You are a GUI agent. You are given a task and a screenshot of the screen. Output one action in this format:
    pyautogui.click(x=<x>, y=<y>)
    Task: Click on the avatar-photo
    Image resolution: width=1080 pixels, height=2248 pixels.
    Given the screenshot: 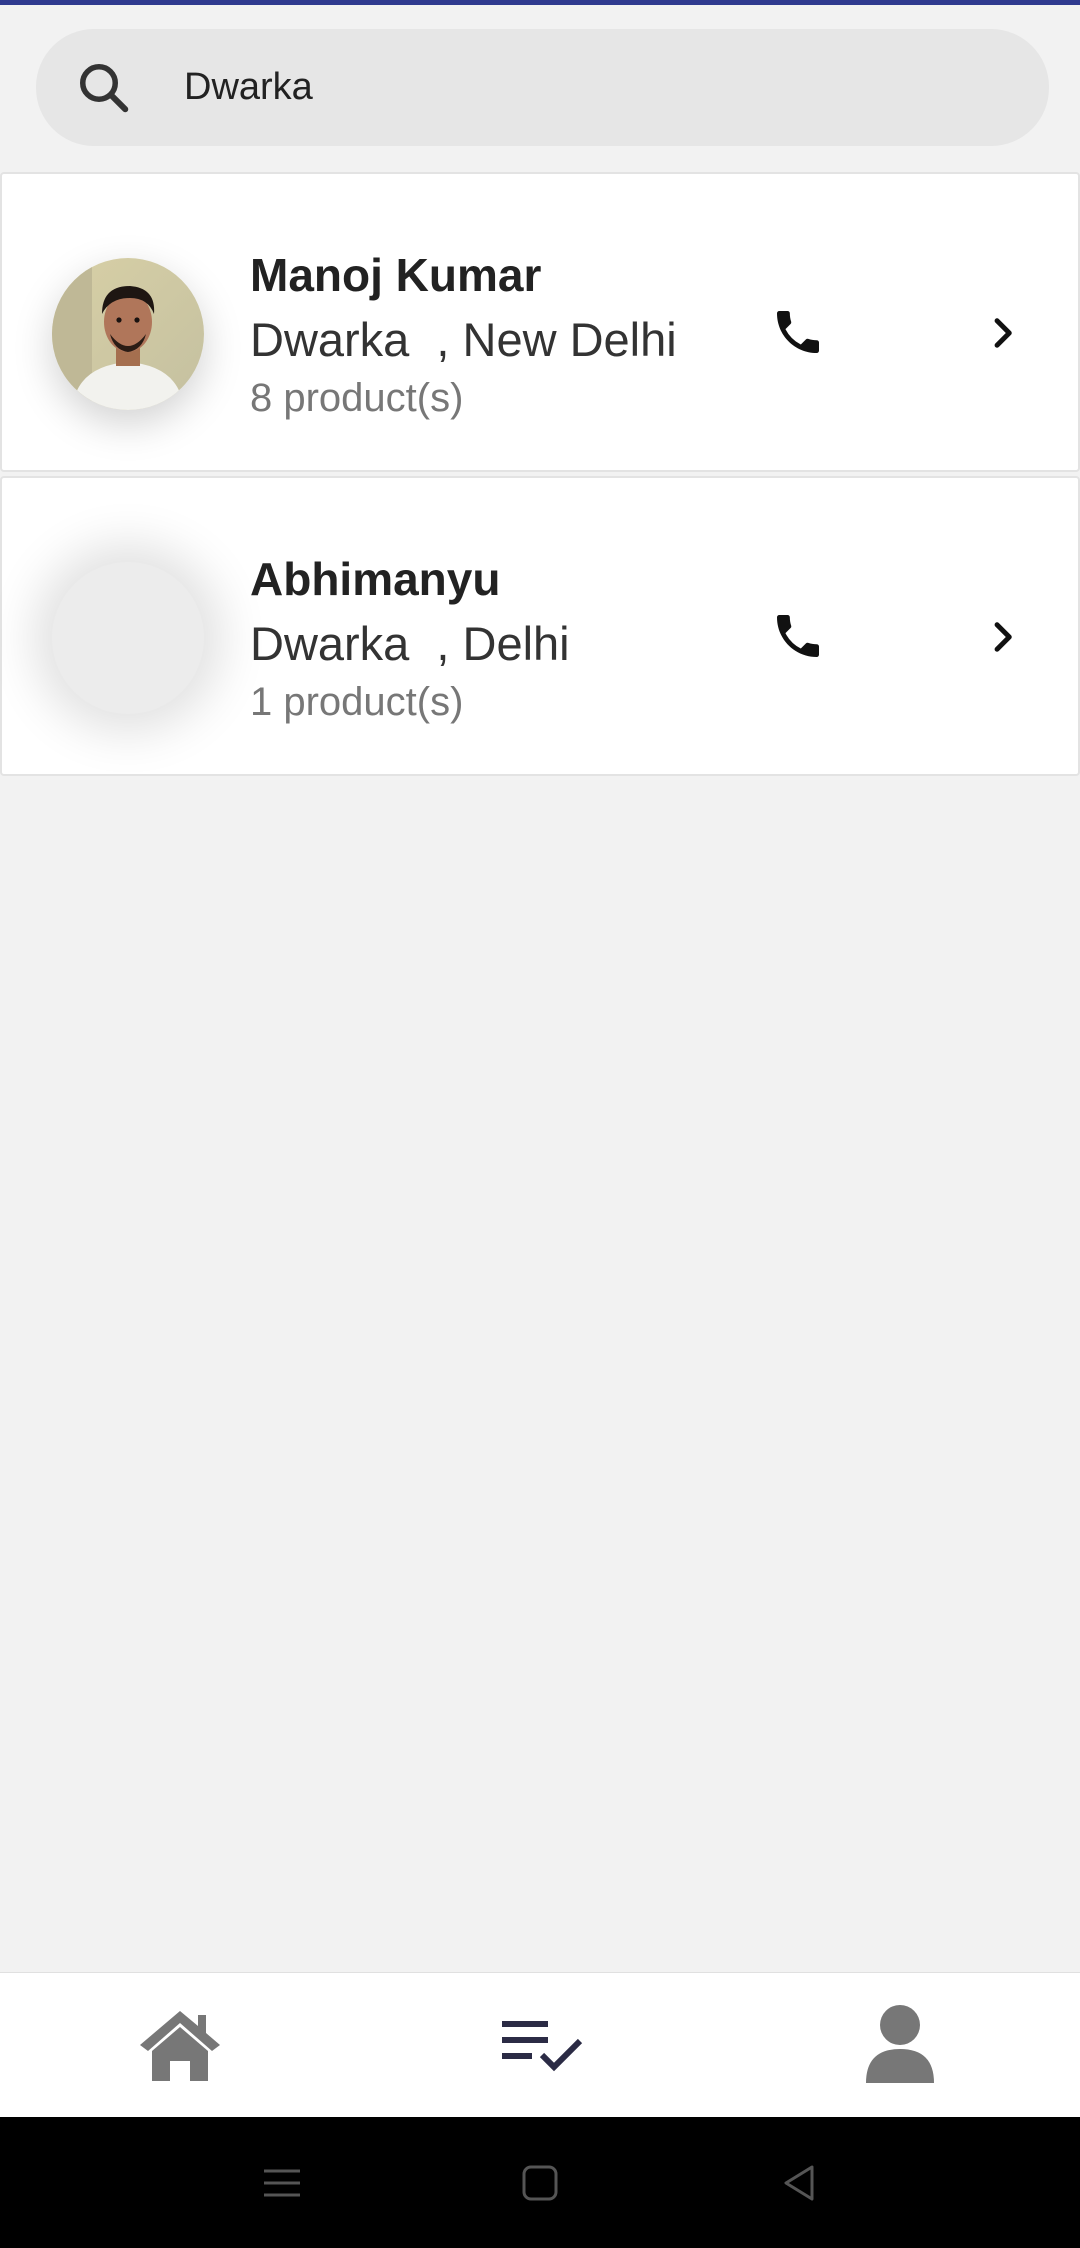 What is the action you would take?
    pyautogui.click(x=128, y=334)
    